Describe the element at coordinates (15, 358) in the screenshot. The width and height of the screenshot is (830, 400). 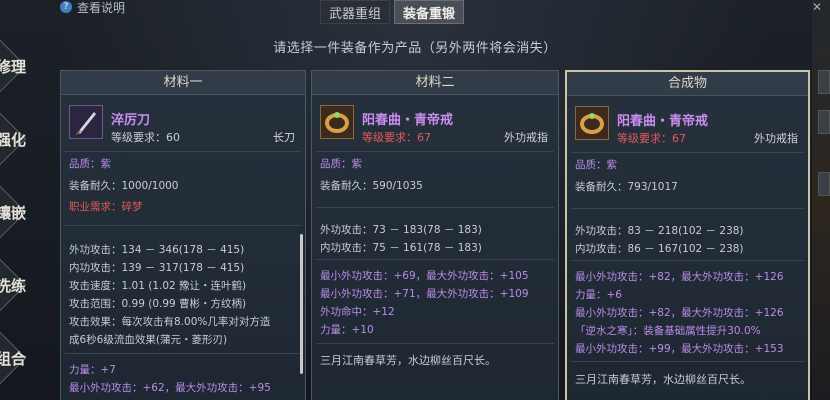
I see `sidebar-item-combine: 组合` at that location.